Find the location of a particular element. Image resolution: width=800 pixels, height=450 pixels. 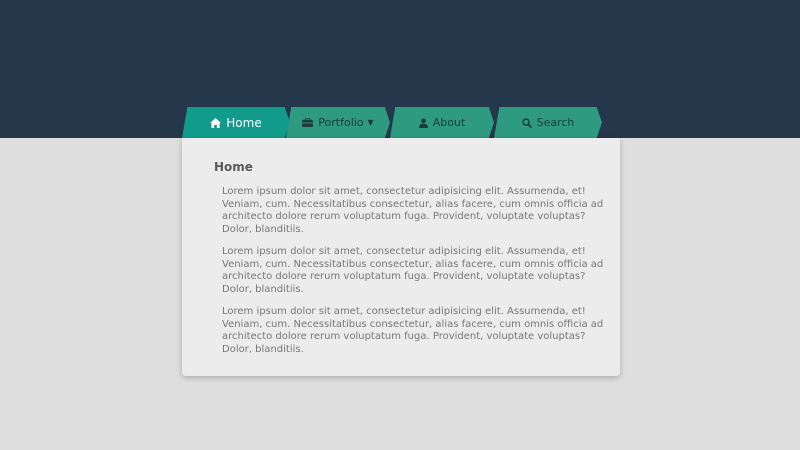

tab-about: About is located at coordinates (442, 122).